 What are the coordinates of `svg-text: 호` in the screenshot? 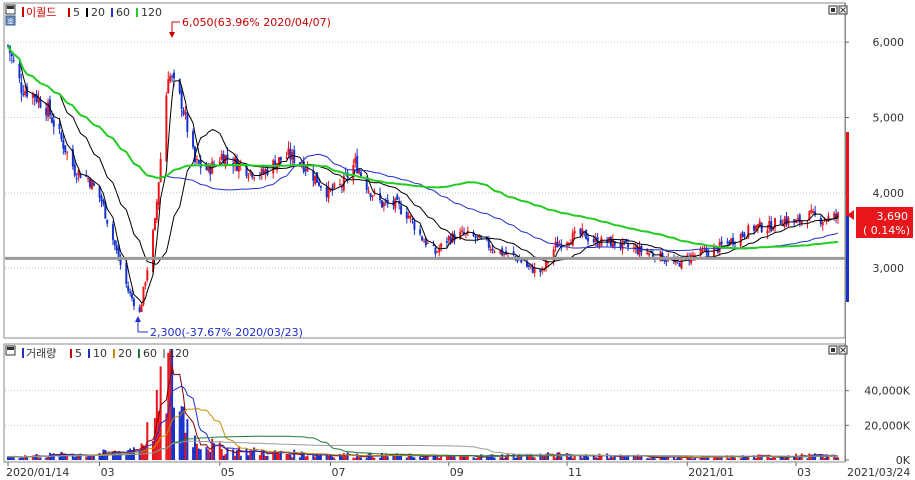 It's located at (10, 22).